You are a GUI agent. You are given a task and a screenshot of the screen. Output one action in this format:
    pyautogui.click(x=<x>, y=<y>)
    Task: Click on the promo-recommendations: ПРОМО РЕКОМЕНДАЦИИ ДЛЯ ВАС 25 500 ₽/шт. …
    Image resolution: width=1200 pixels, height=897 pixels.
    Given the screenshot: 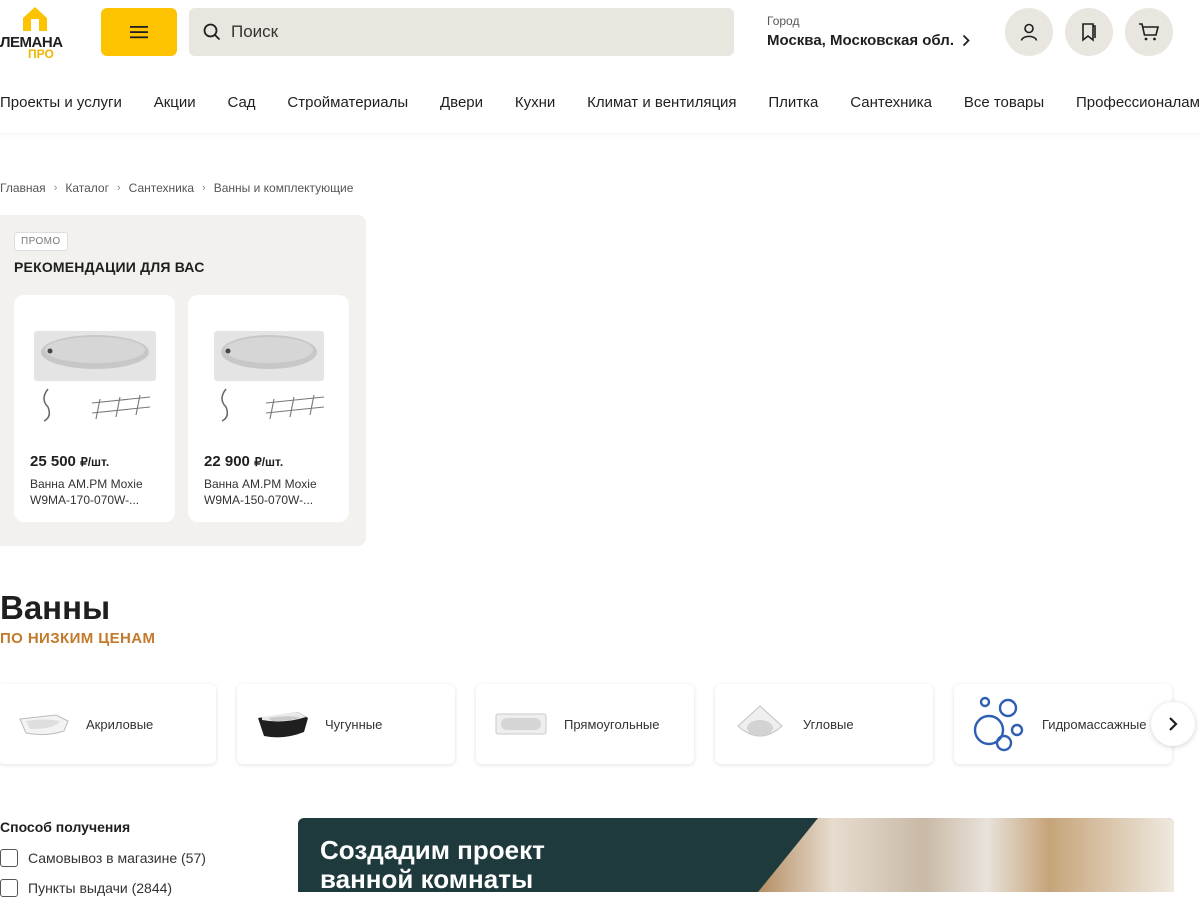 What is the action you would take?
    pyautogui.click(x=183, y=380)
    